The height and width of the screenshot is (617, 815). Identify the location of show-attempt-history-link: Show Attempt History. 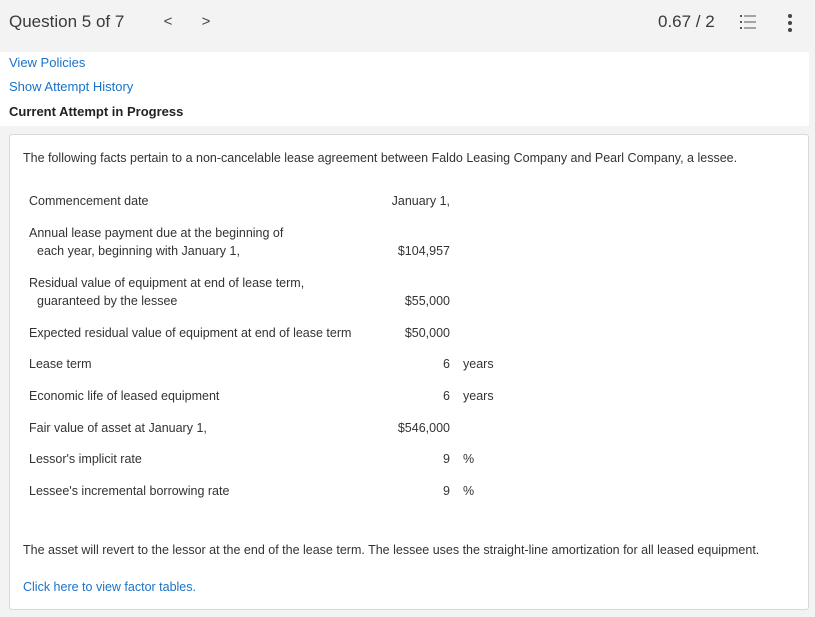
(71, 86).